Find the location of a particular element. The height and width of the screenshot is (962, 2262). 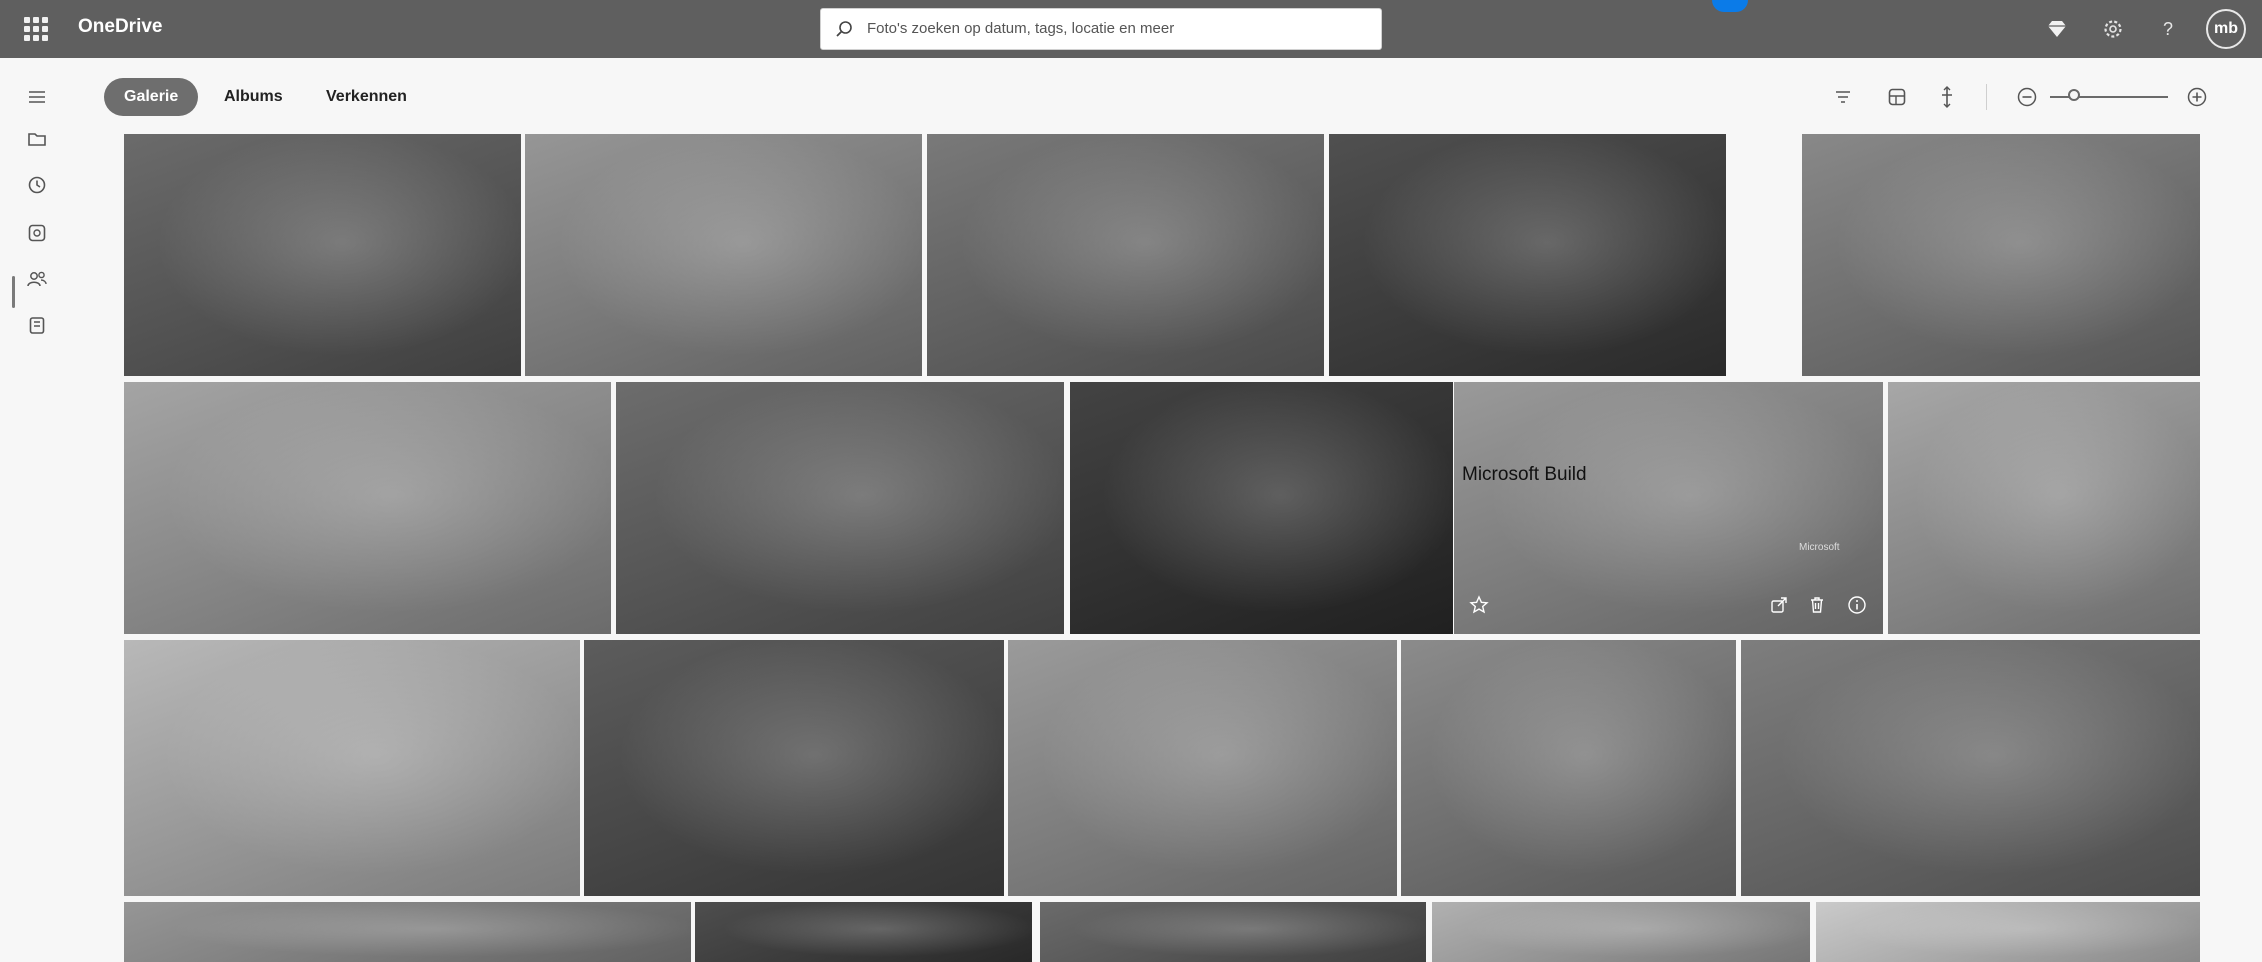

info-icon is located at coordinates (1857, 605).